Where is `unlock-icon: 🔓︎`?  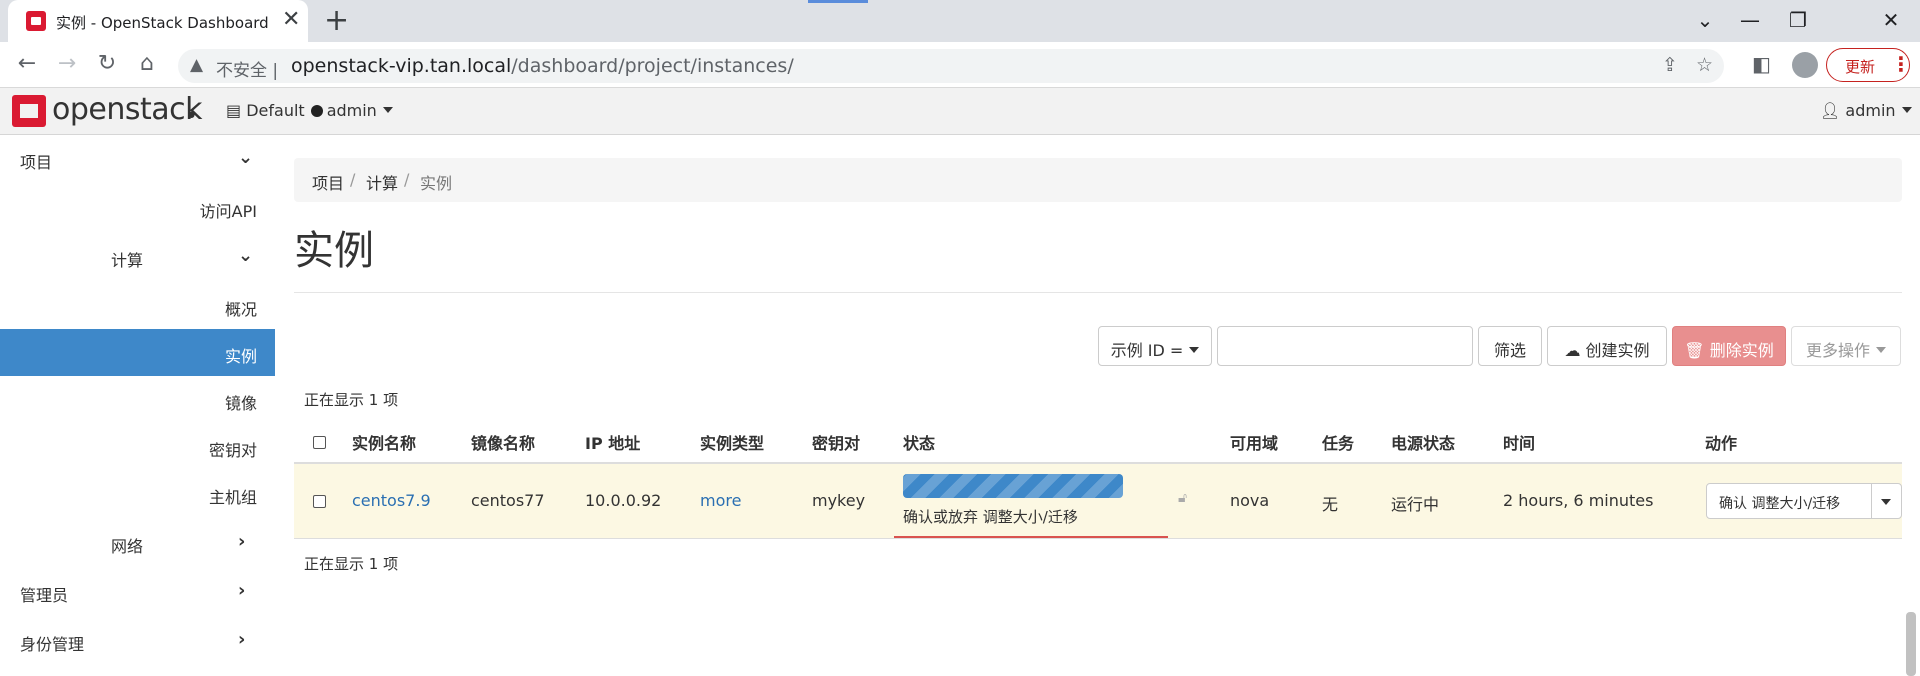
unlock-icon: 🔓︎ is located at coordinates (1183, 498).